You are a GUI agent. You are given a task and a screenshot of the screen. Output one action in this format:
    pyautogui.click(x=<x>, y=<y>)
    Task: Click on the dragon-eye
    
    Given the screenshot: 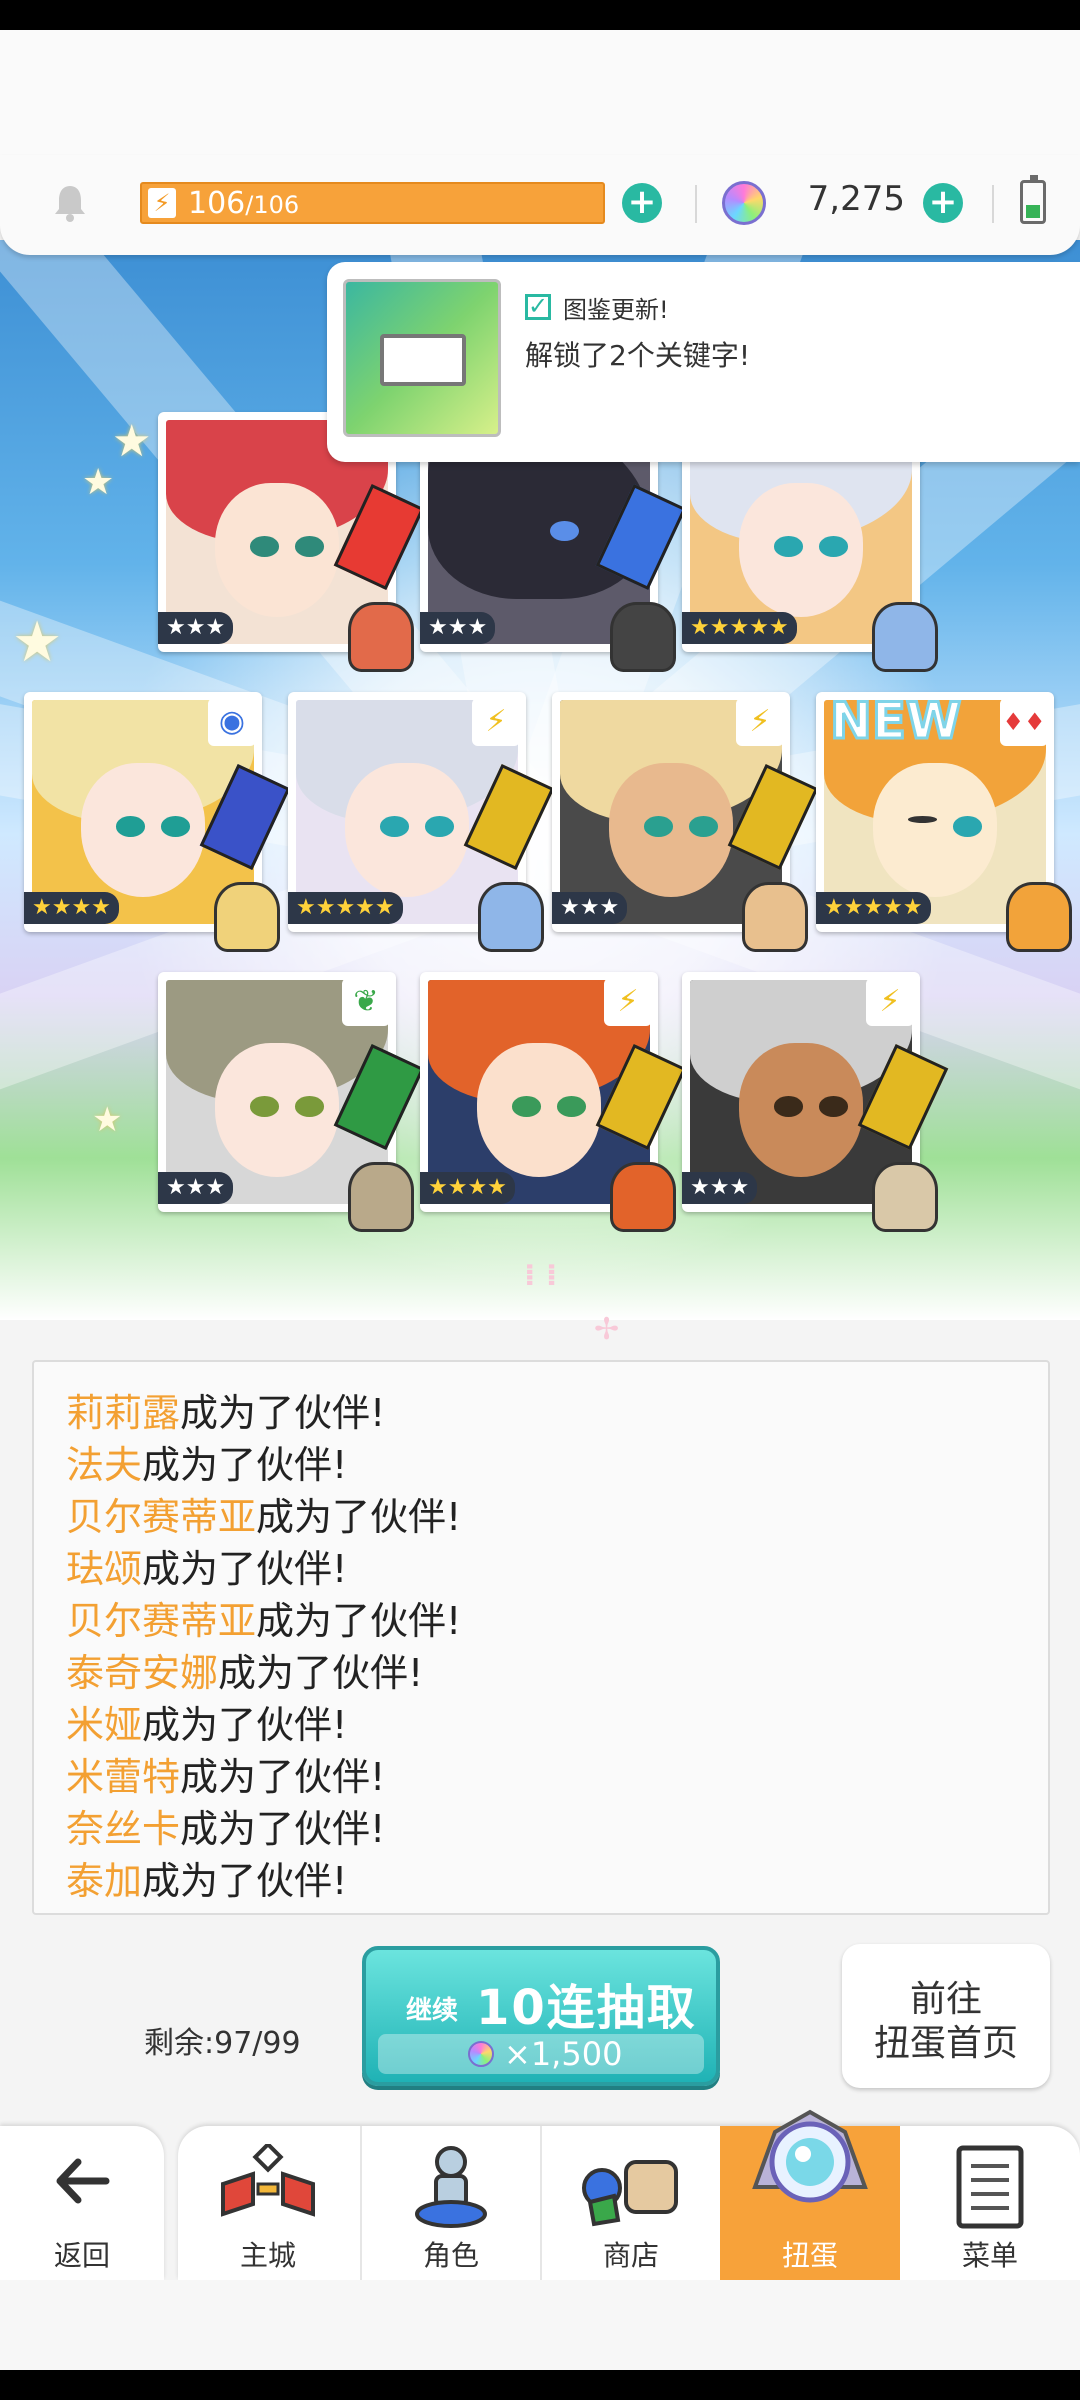 What is the action you would take?
    pyautogui.click(x=564, y=530)
    